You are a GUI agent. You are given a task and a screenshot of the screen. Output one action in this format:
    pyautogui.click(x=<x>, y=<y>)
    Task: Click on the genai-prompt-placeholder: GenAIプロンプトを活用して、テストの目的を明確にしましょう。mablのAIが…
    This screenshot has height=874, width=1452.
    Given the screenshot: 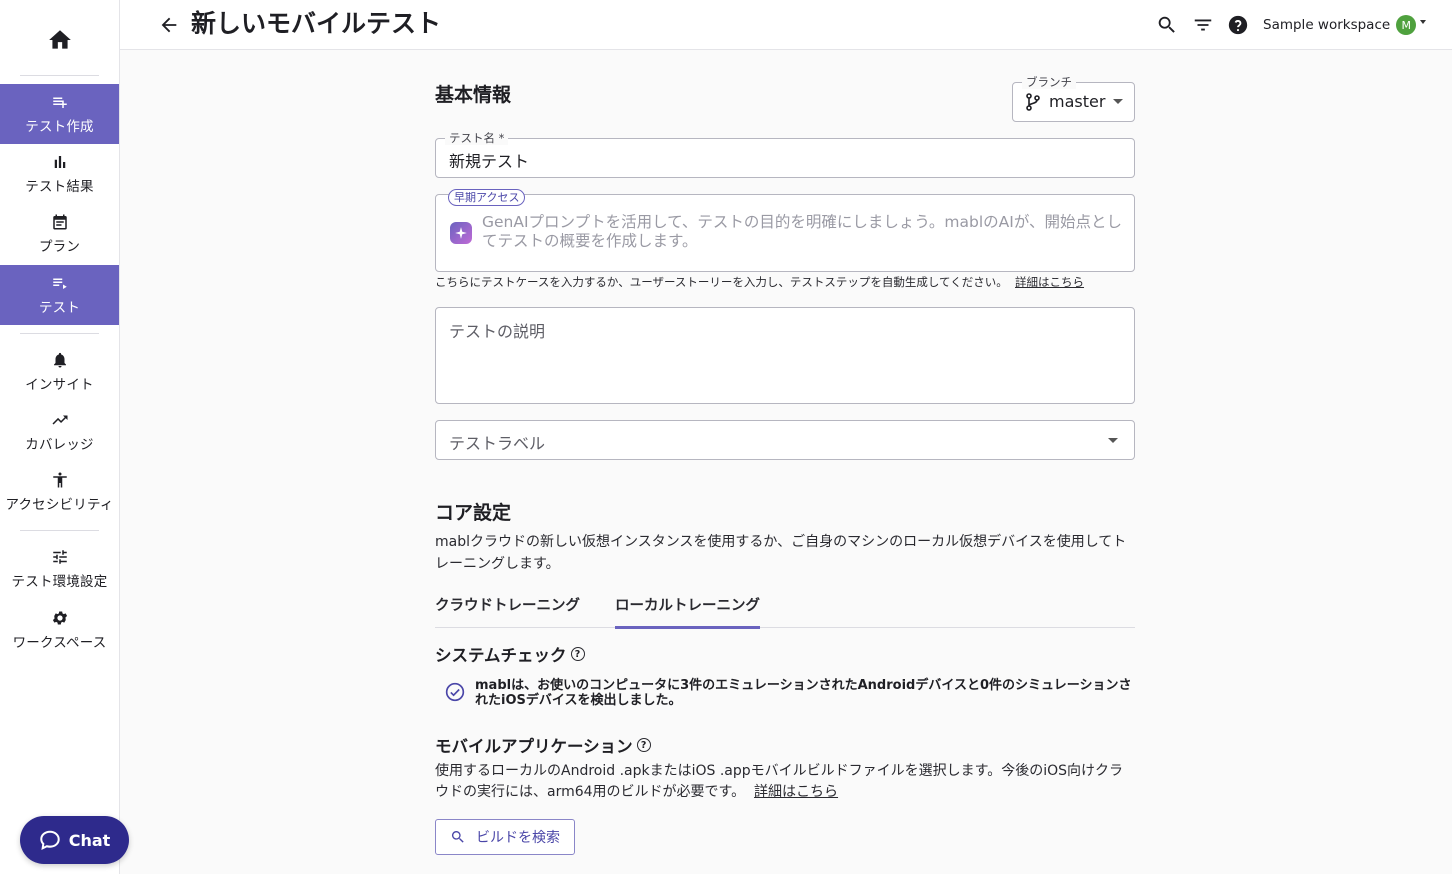 What is the action you would take?
    pyautogui.click(x=802, y=231)
    